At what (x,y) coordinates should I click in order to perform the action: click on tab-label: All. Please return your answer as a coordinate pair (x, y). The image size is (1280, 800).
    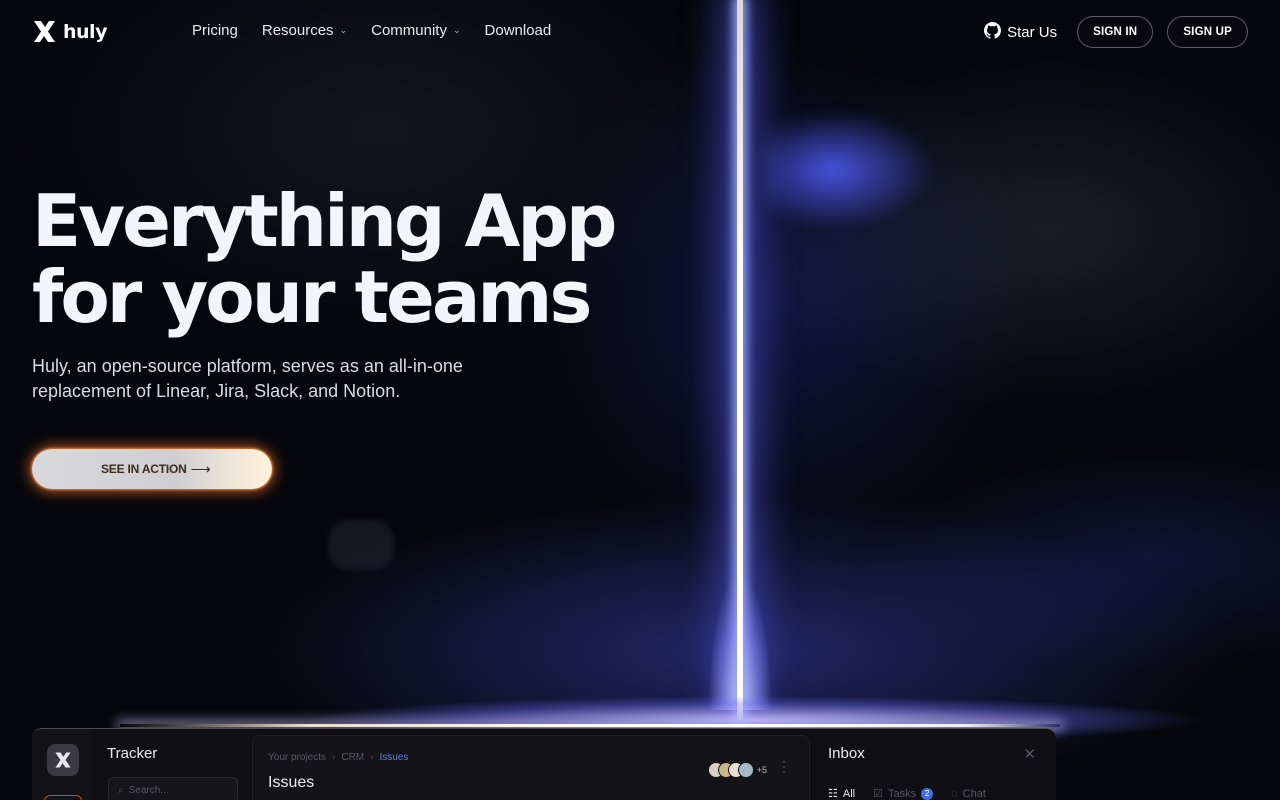
    Looking at the image, I should click on (849, 793).